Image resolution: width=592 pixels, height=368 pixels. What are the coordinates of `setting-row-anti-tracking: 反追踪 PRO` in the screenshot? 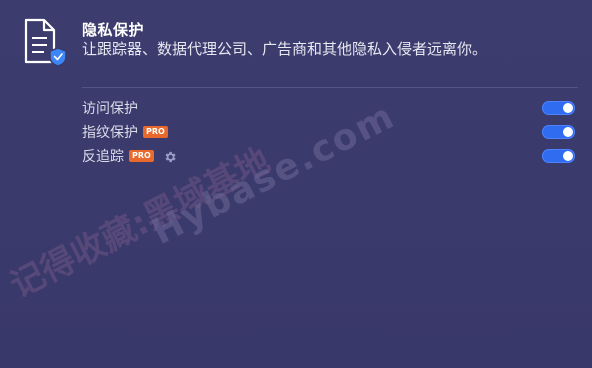 It's located at (330, 156).